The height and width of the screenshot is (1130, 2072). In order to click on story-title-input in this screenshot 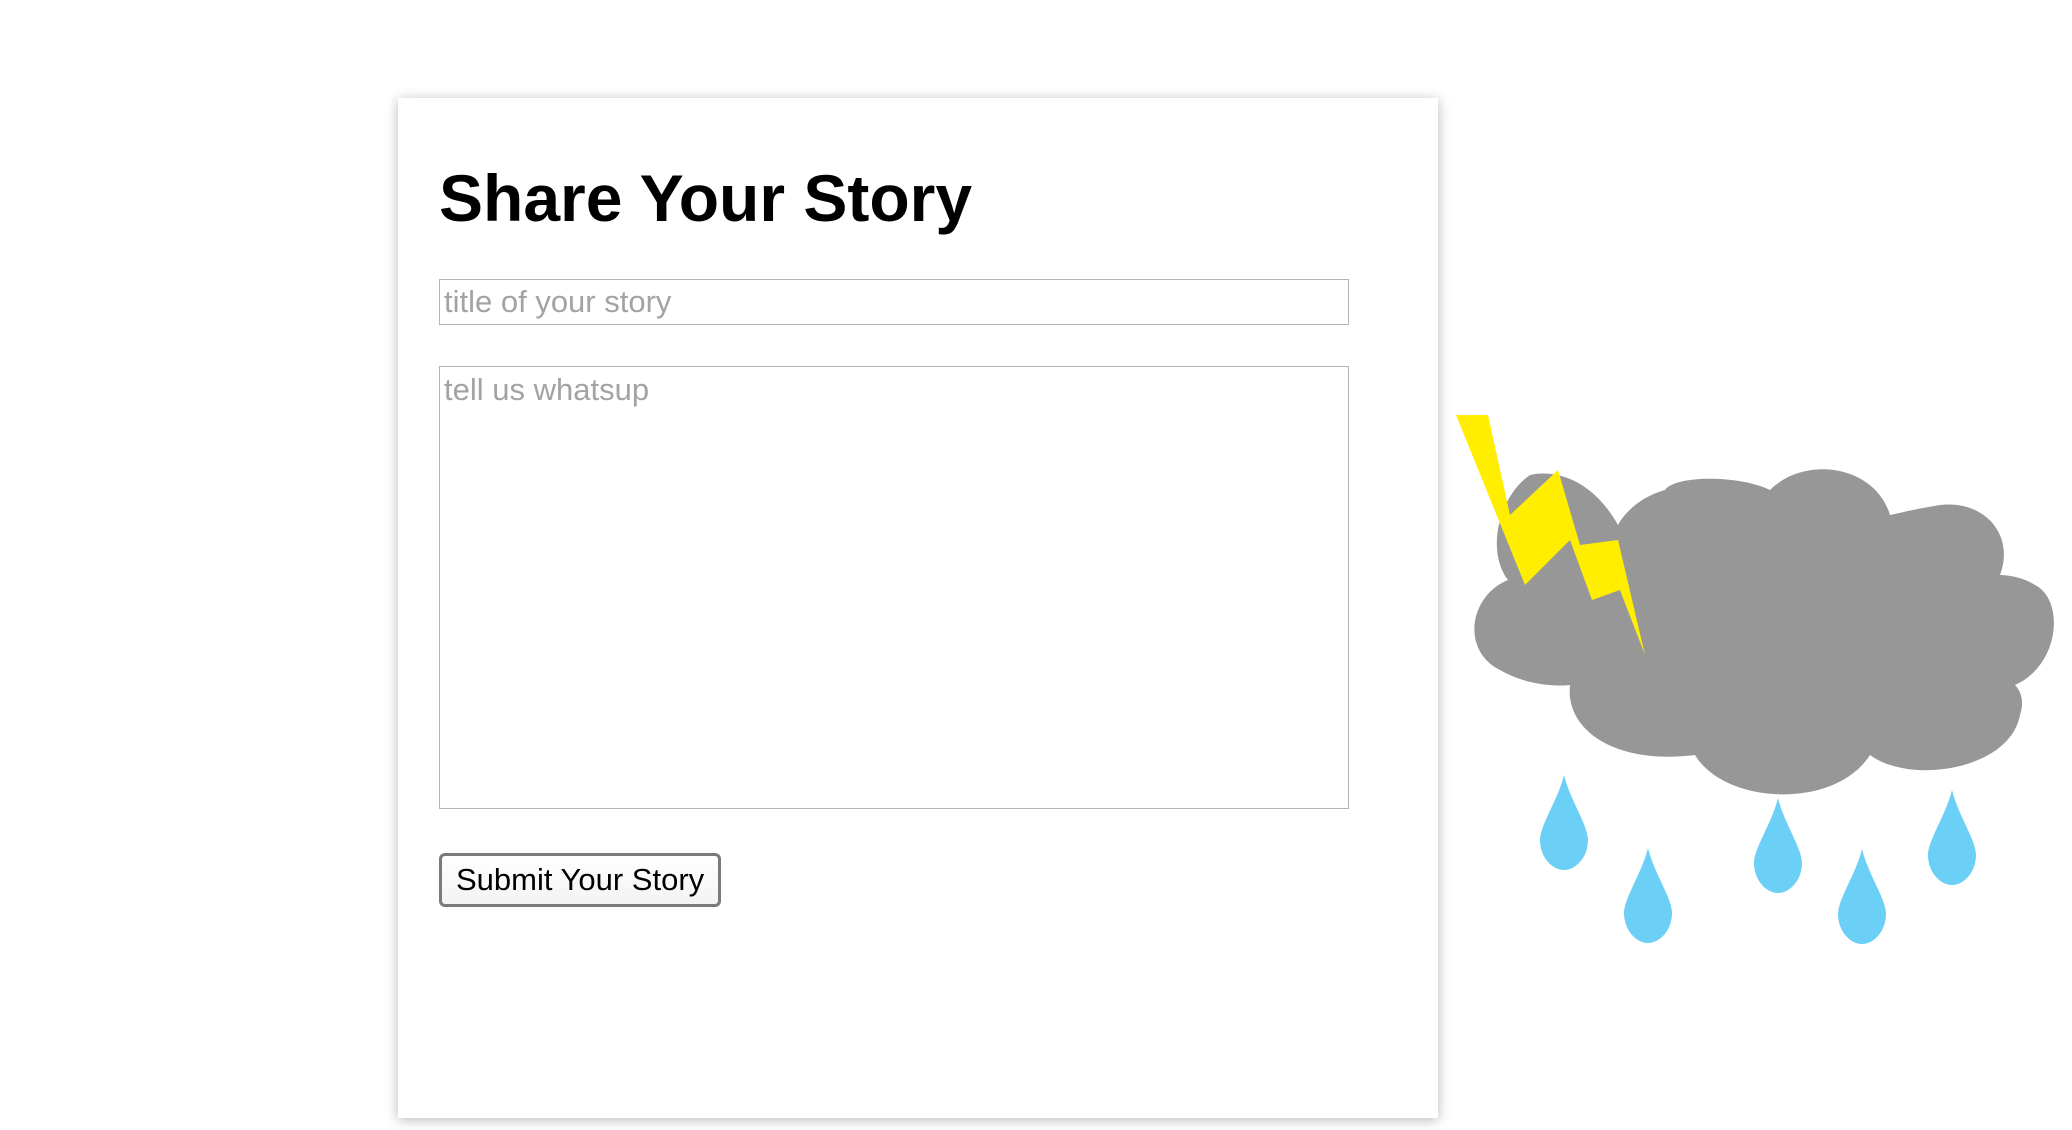, I will do `click(894, 302)`.